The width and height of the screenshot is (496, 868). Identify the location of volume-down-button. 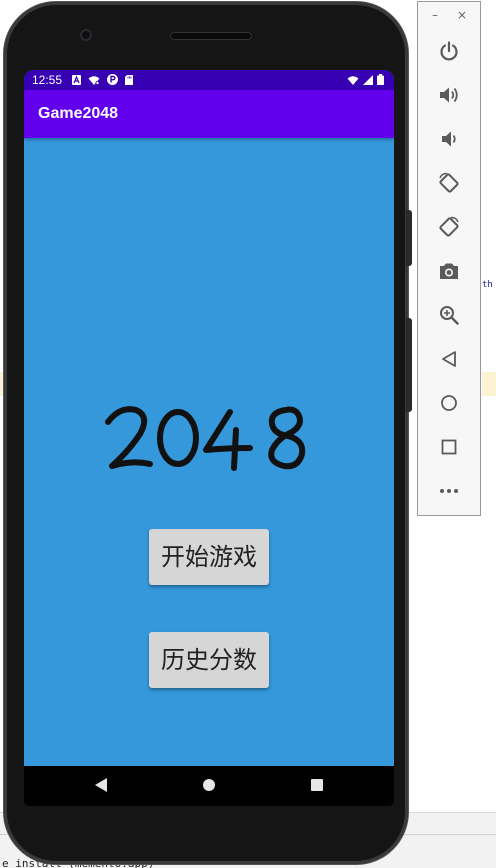
(449, 139).